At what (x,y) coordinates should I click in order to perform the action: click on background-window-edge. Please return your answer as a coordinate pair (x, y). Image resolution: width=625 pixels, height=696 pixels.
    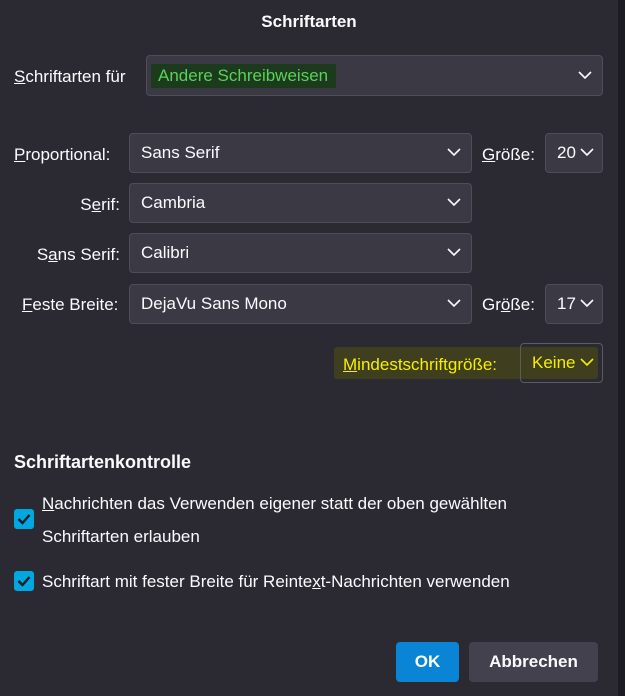
    Looking at the image, I should click on (621, 348).